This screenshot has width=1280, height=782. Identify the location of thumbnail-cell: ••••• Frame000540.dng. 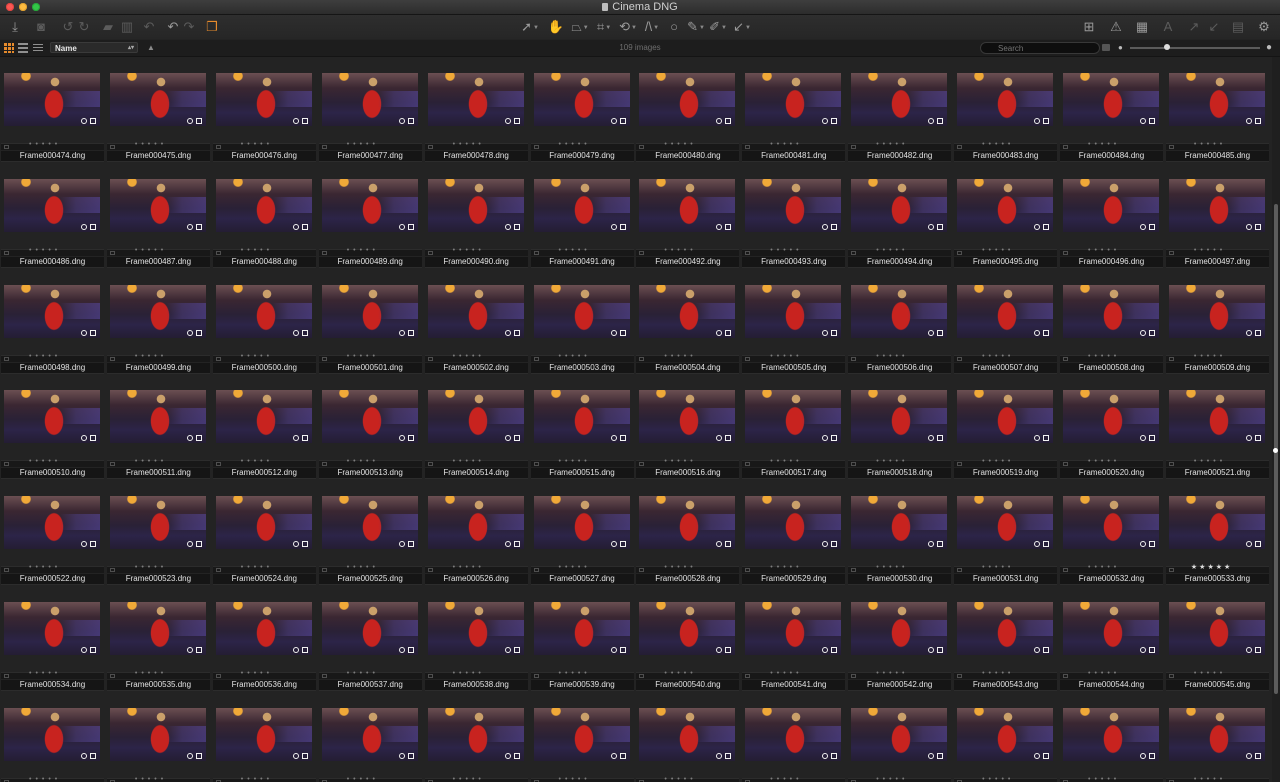
(688, 639).